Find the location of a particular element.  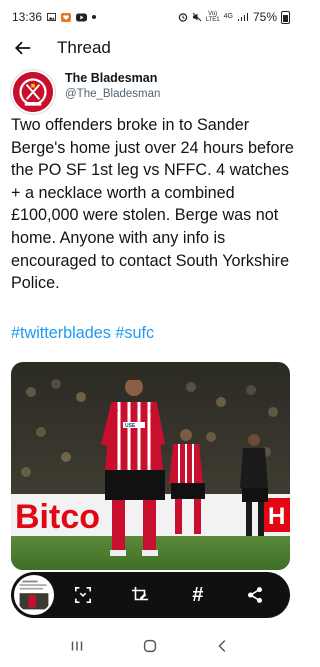

club-crest-icon is located at coordinates (33, 92).